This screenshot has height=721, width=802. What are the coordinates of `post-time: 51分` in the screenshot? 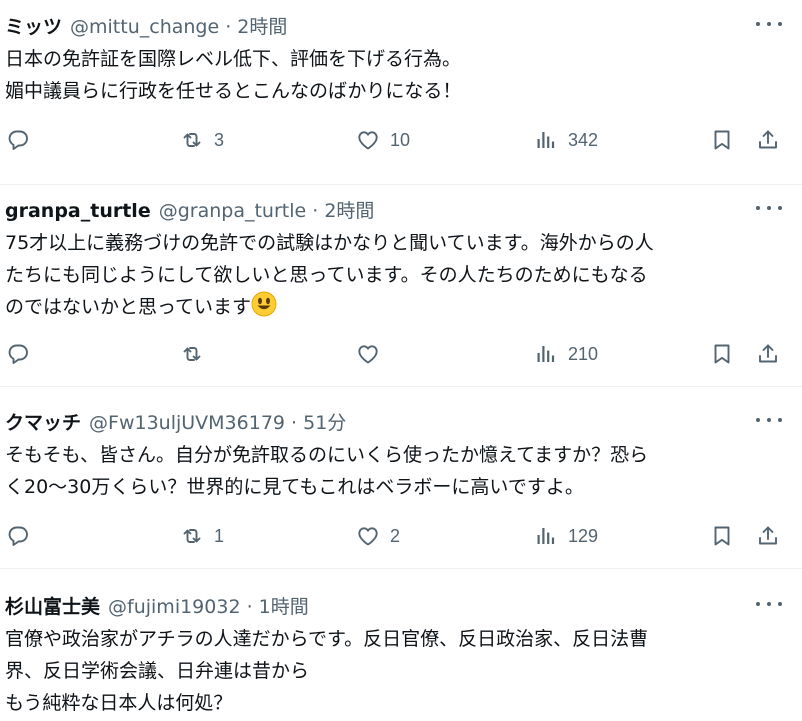 It's located at (324, 423).